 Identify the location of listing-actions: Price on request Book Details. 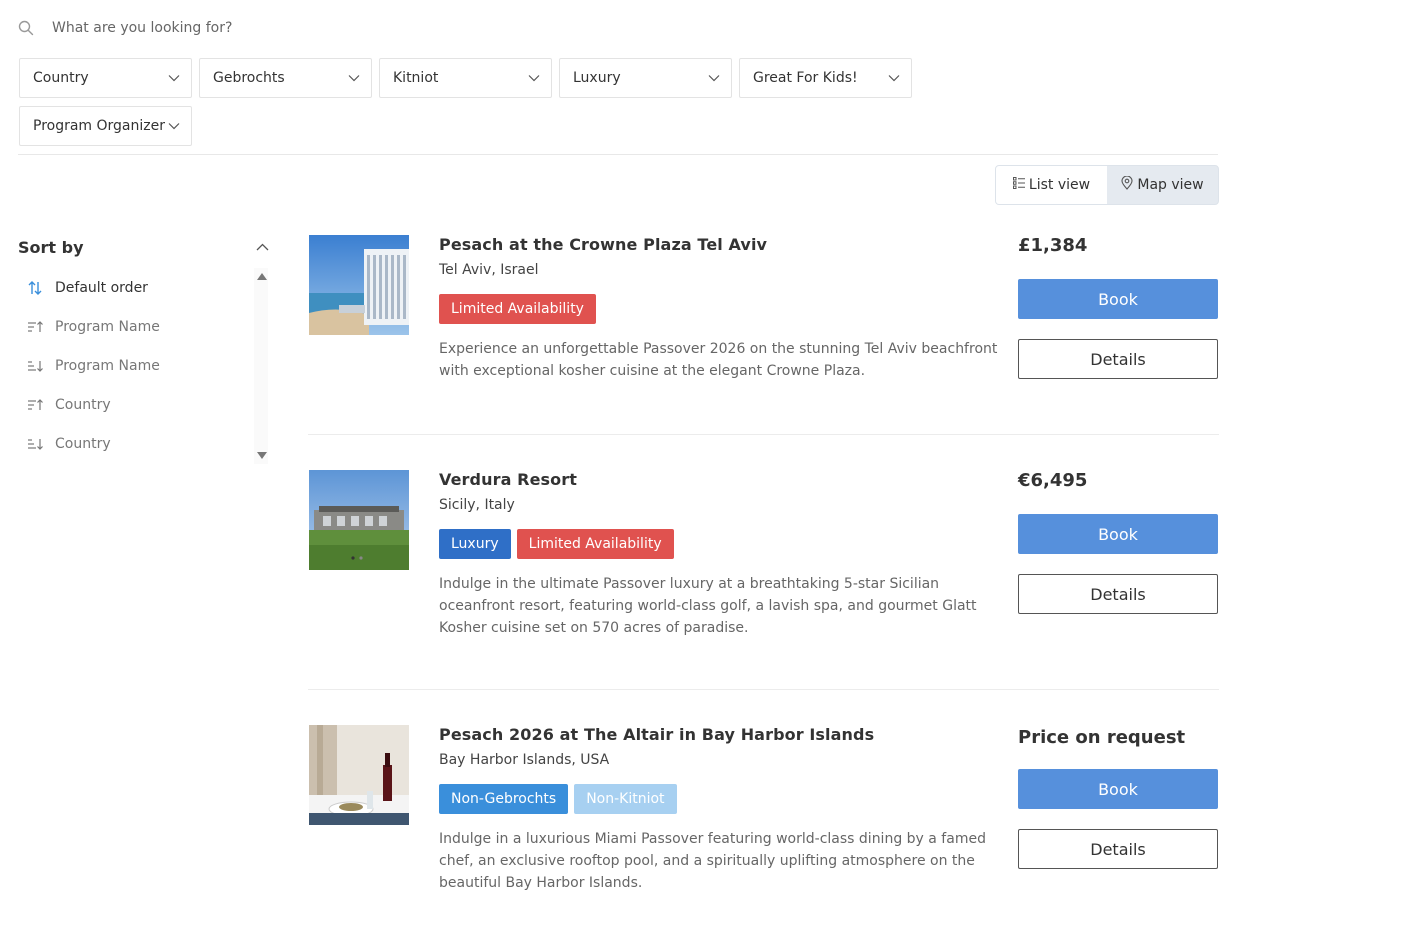
(1118, 797).